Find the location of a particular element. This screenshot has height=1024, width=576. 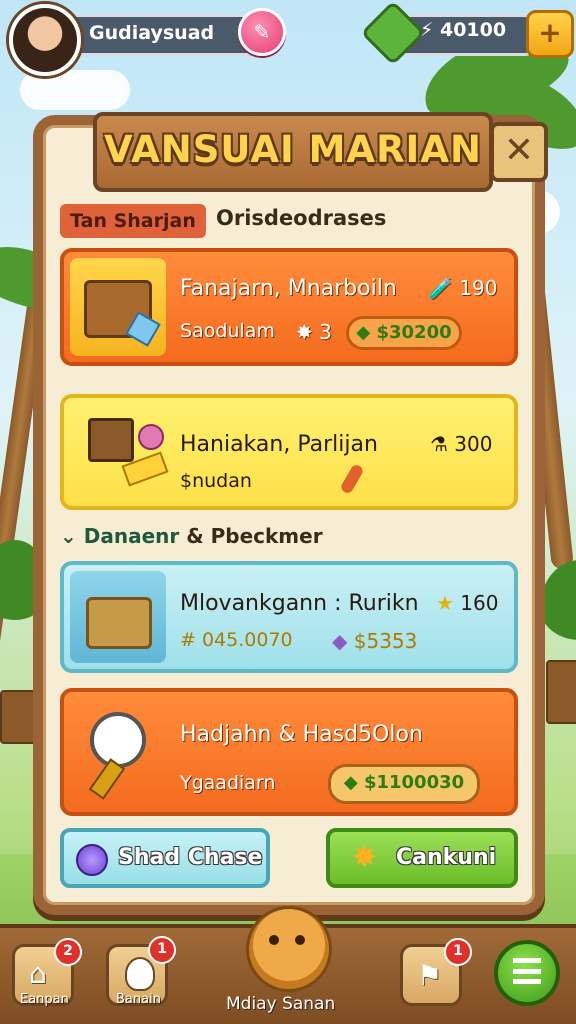

flag-icon: ⚑ is located at coordinates (430, 975).